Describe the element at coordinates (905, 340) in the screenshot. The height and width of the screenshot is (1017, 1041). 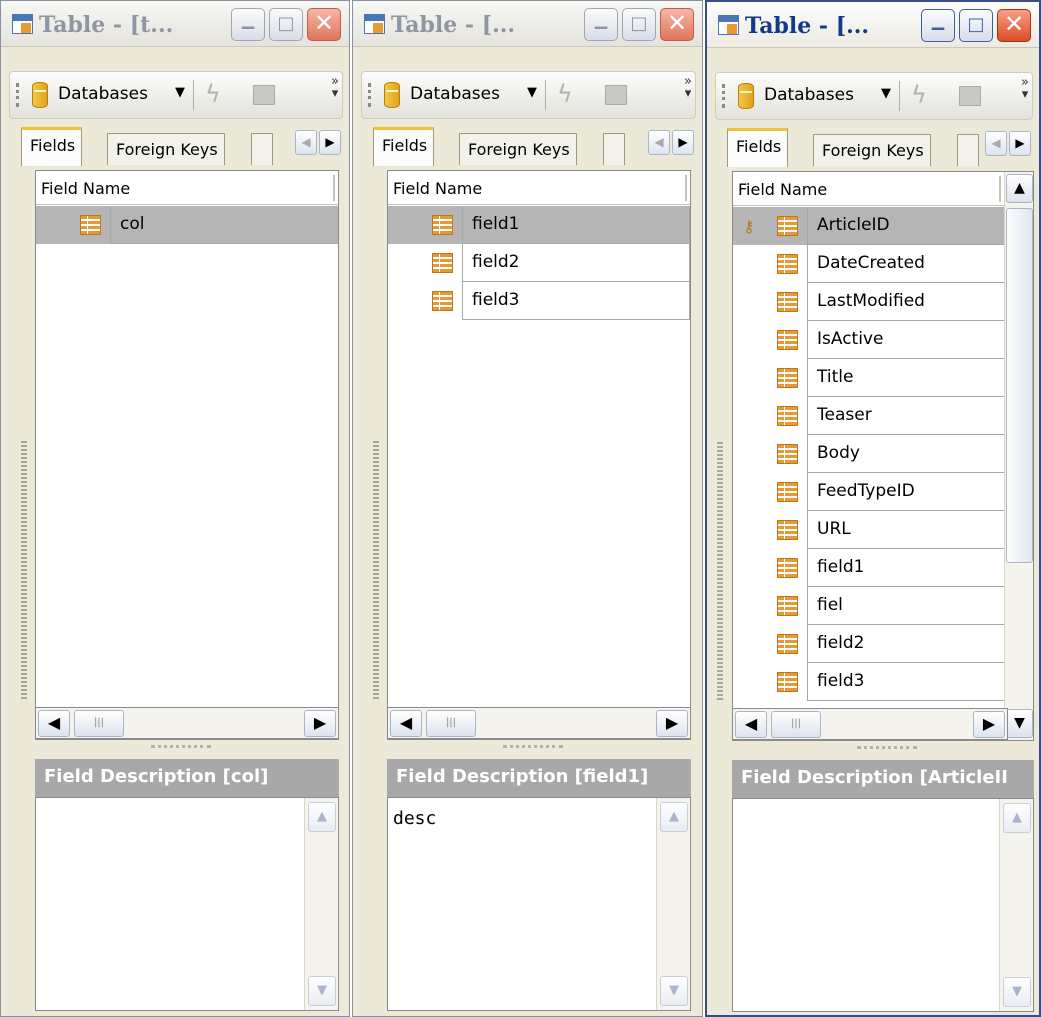
I see `field-name-cell: IsActive` at that location.